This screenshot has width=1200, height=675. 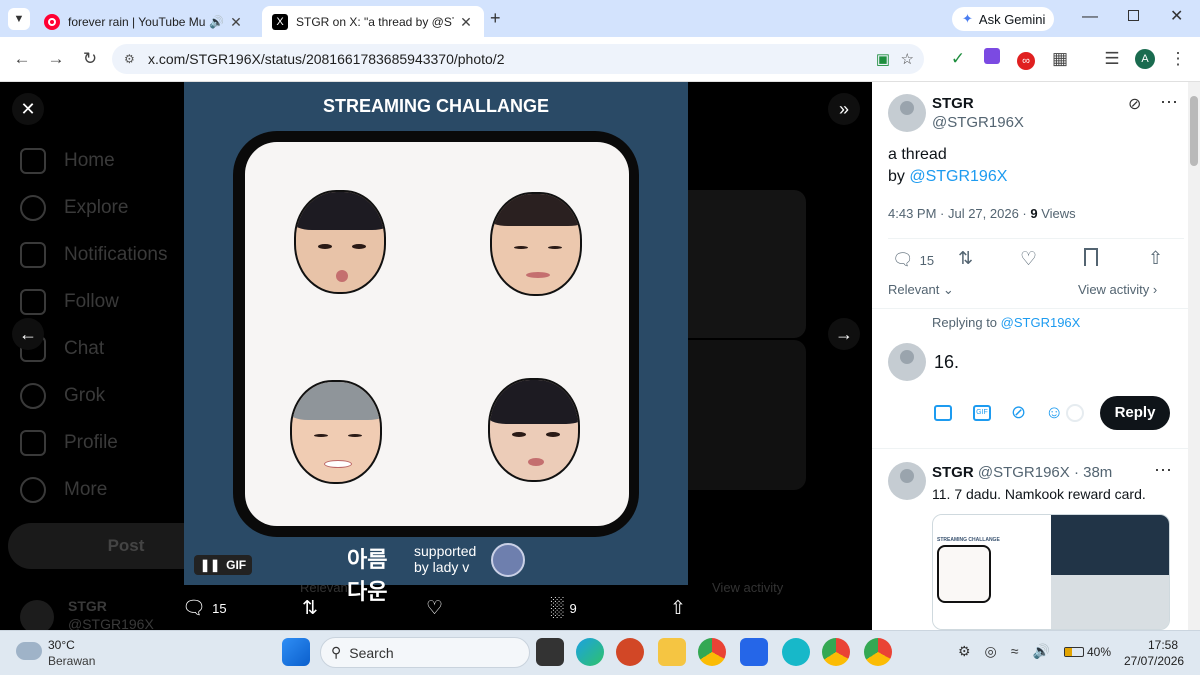 What do you see at coordinates (210, 565) in the screenshot?
I see `pause-icon: ❚❚` at bounding box center [210, 565].